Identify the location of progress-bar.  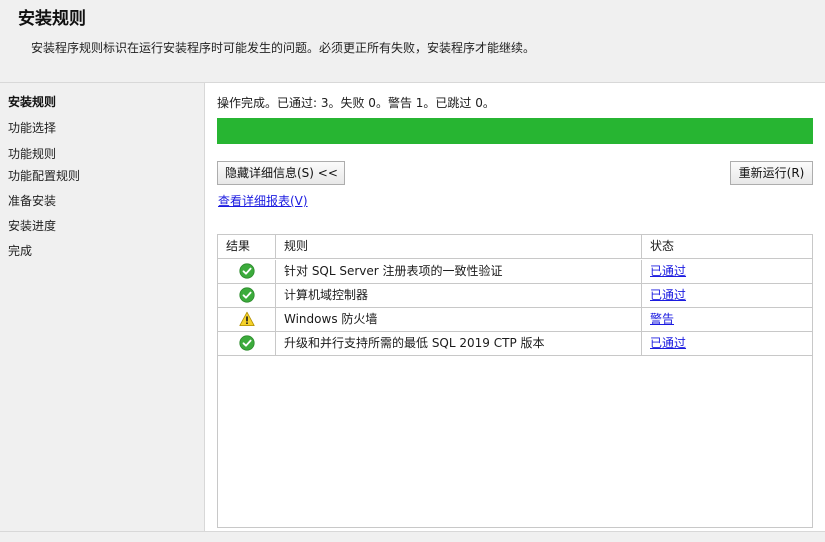
(515, 131).